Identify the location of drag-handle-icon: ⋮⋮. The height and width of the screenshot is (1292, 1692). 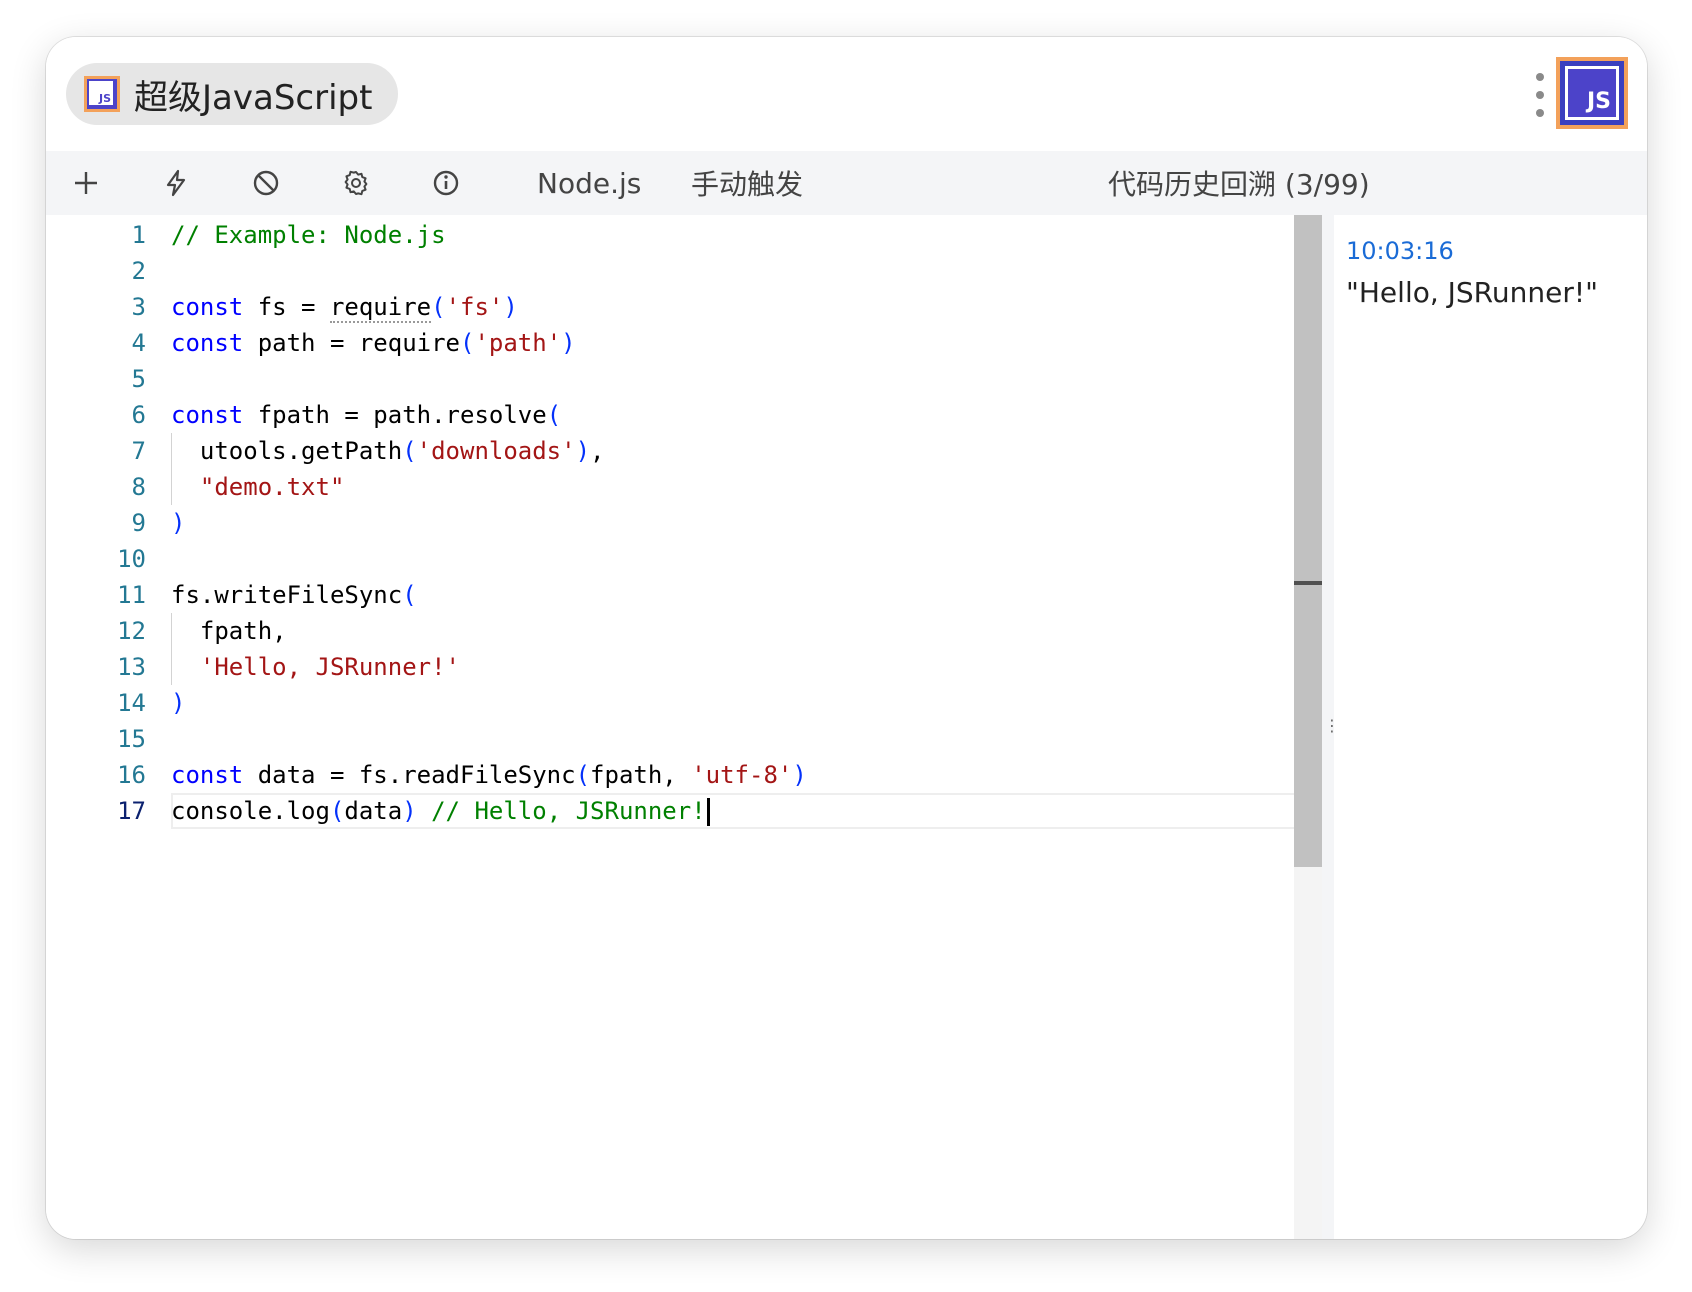
(1328, 727).